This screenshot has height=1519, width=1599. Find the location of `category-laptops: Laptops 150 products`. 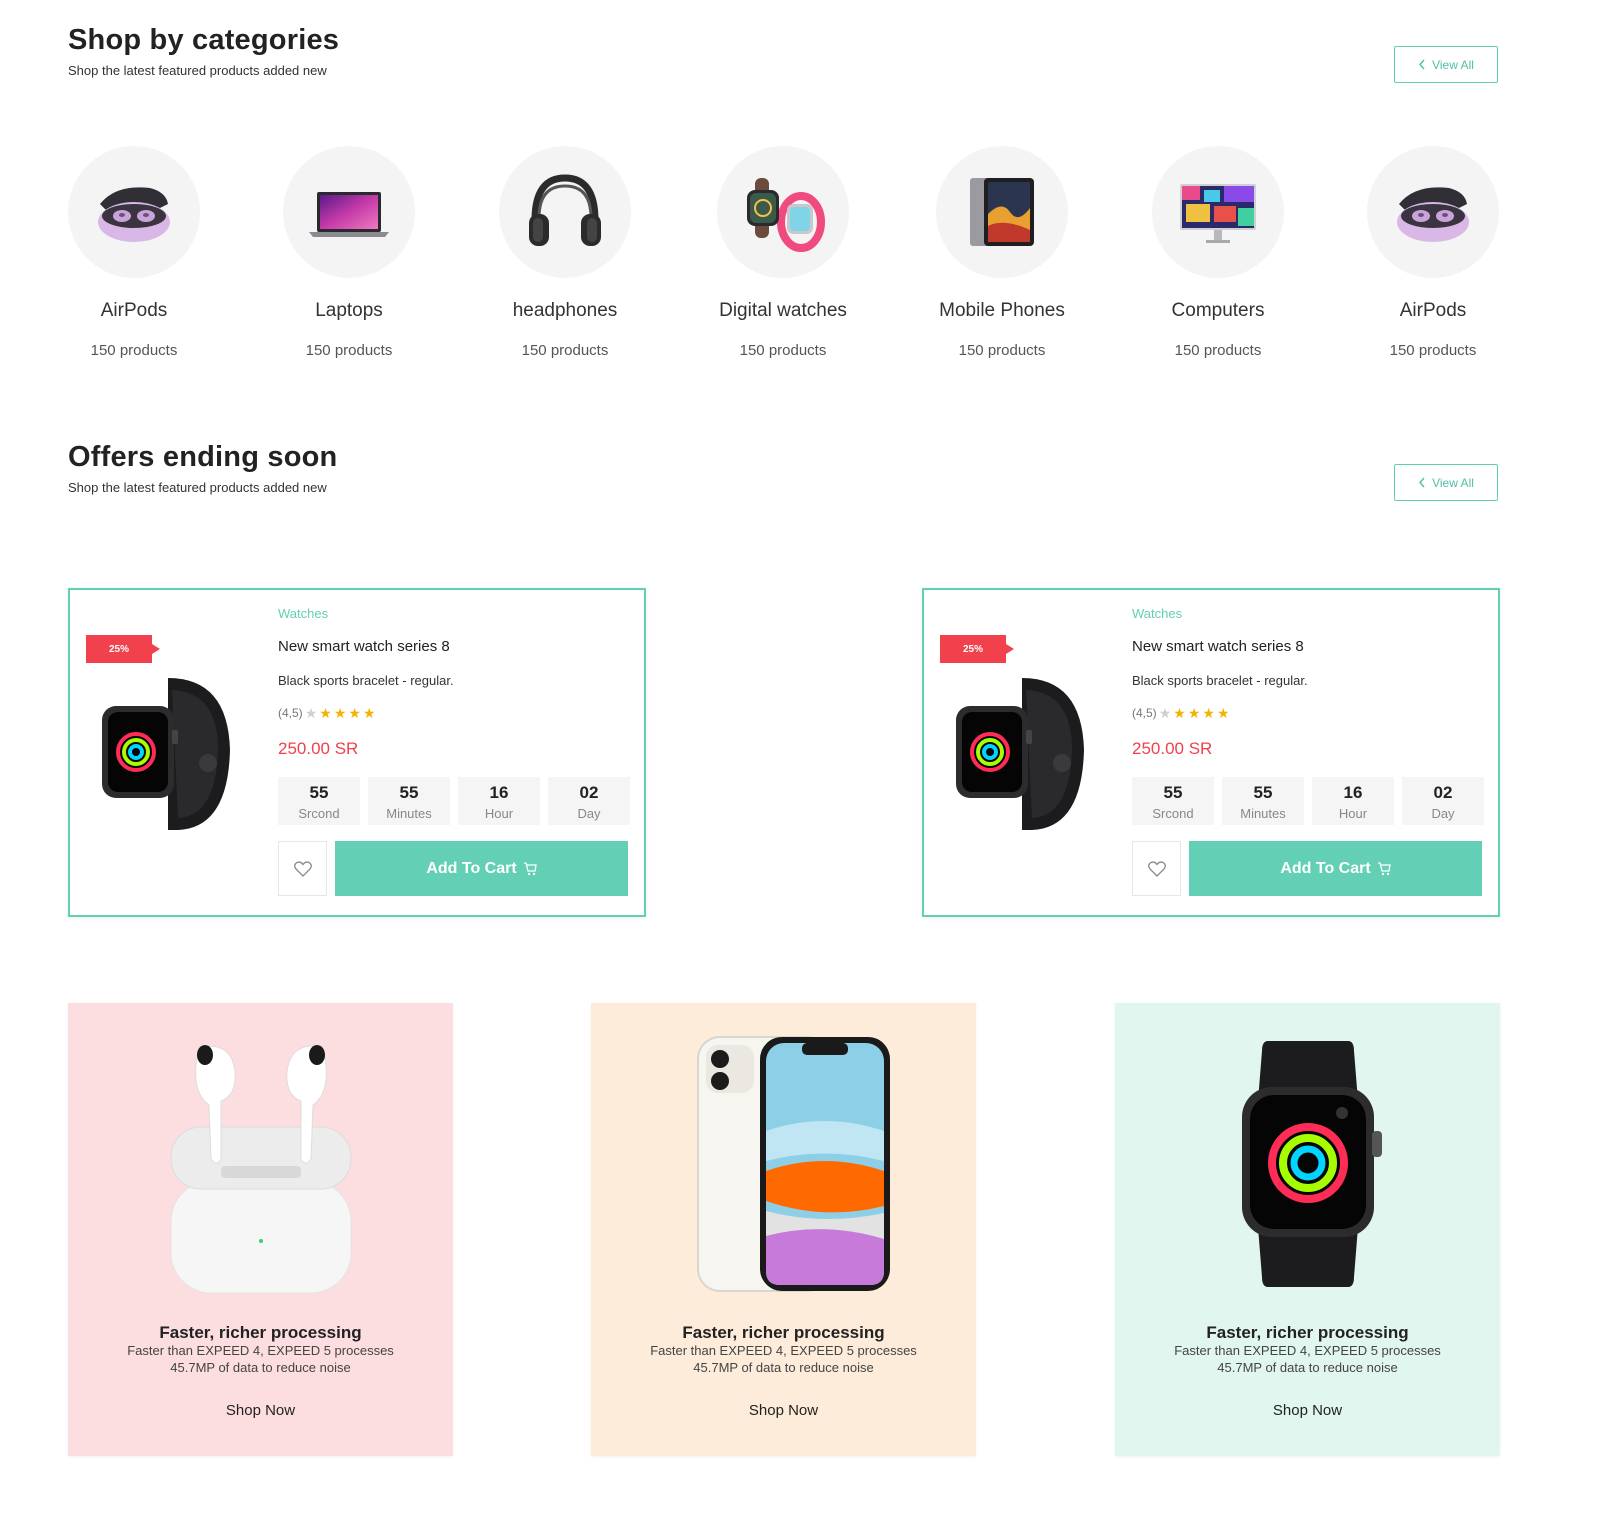

category-laptops: Laptops 150 products is located at coordinates (349, 252).